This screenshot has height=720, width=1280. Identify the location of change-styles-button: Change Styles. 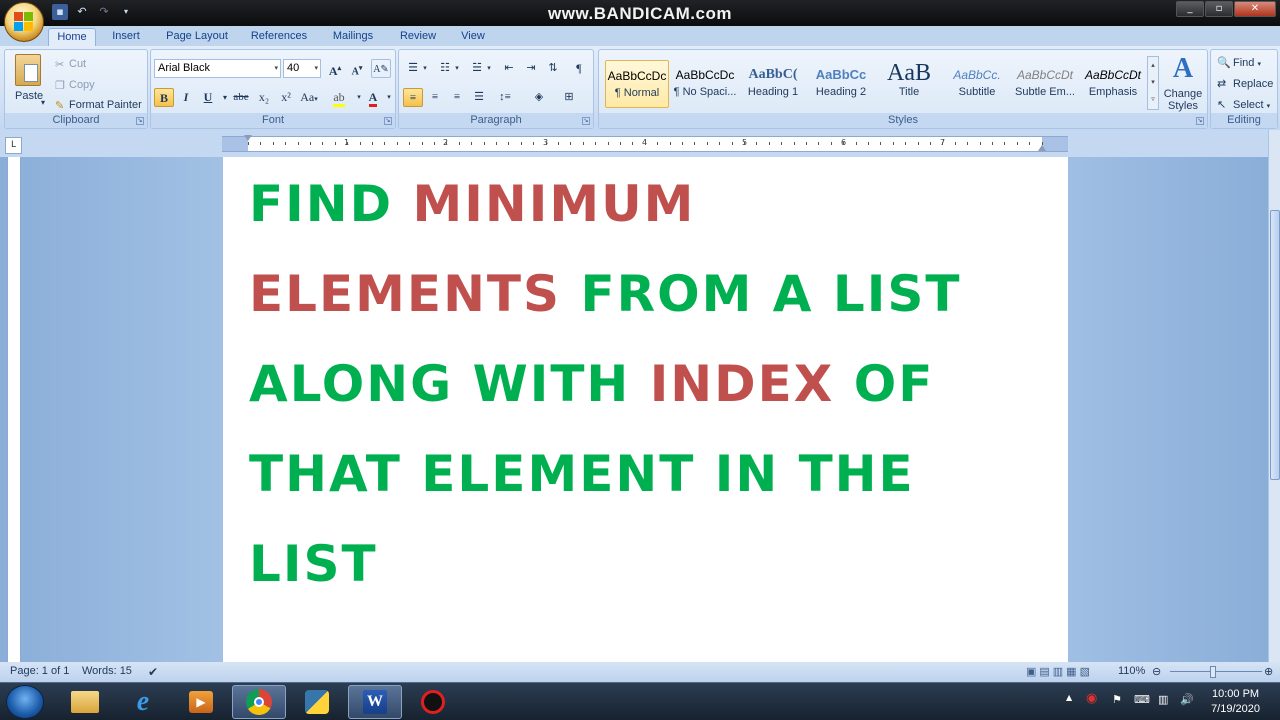
(1183, 100).